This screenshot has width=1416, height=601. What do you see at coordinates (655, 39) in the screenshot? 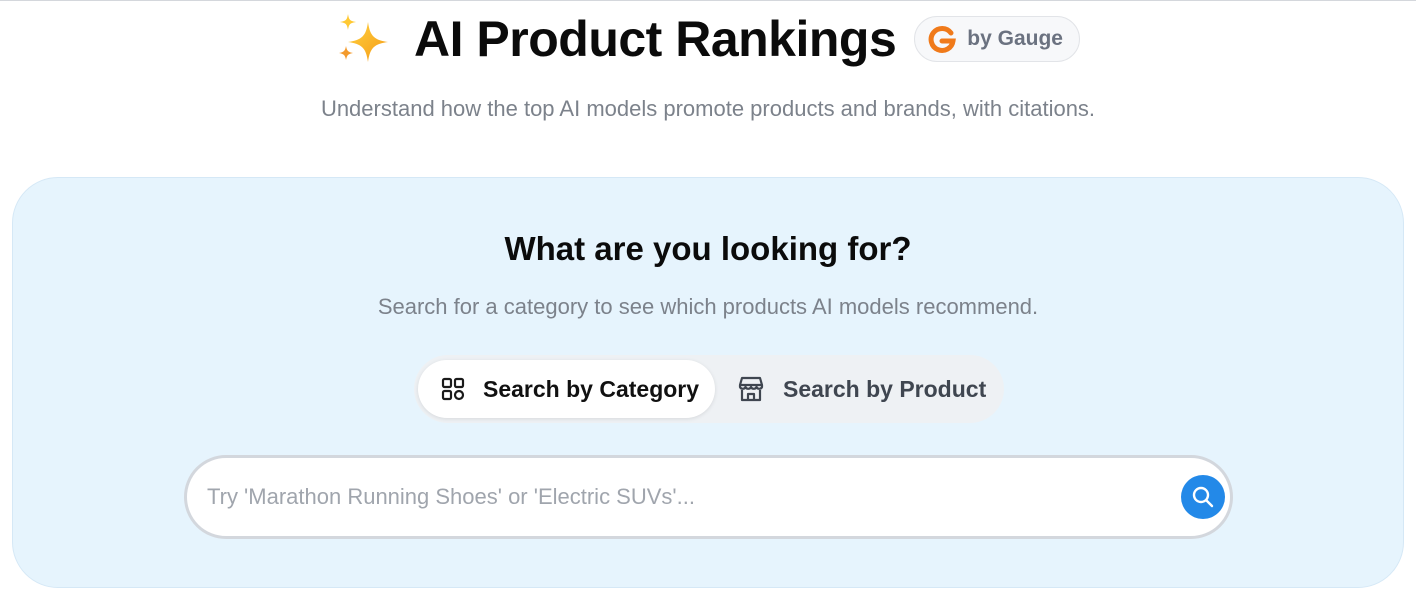
I see `page-title: AI Product Rankings` at bounding box center [655, 39].